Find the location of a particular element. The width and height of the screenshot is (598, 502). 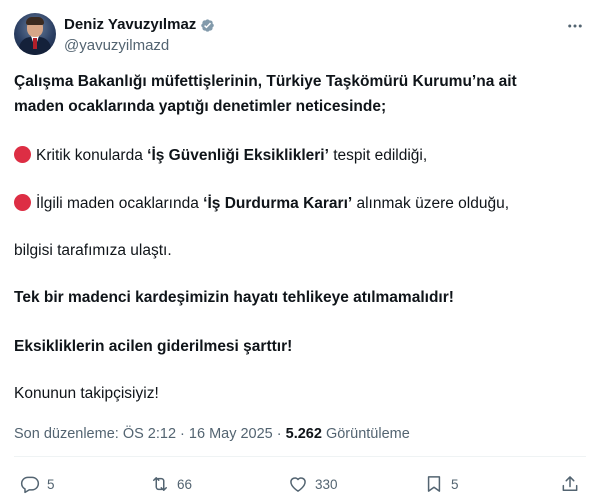

views-label: Görüntüleme is located at coordinates (365, 434).